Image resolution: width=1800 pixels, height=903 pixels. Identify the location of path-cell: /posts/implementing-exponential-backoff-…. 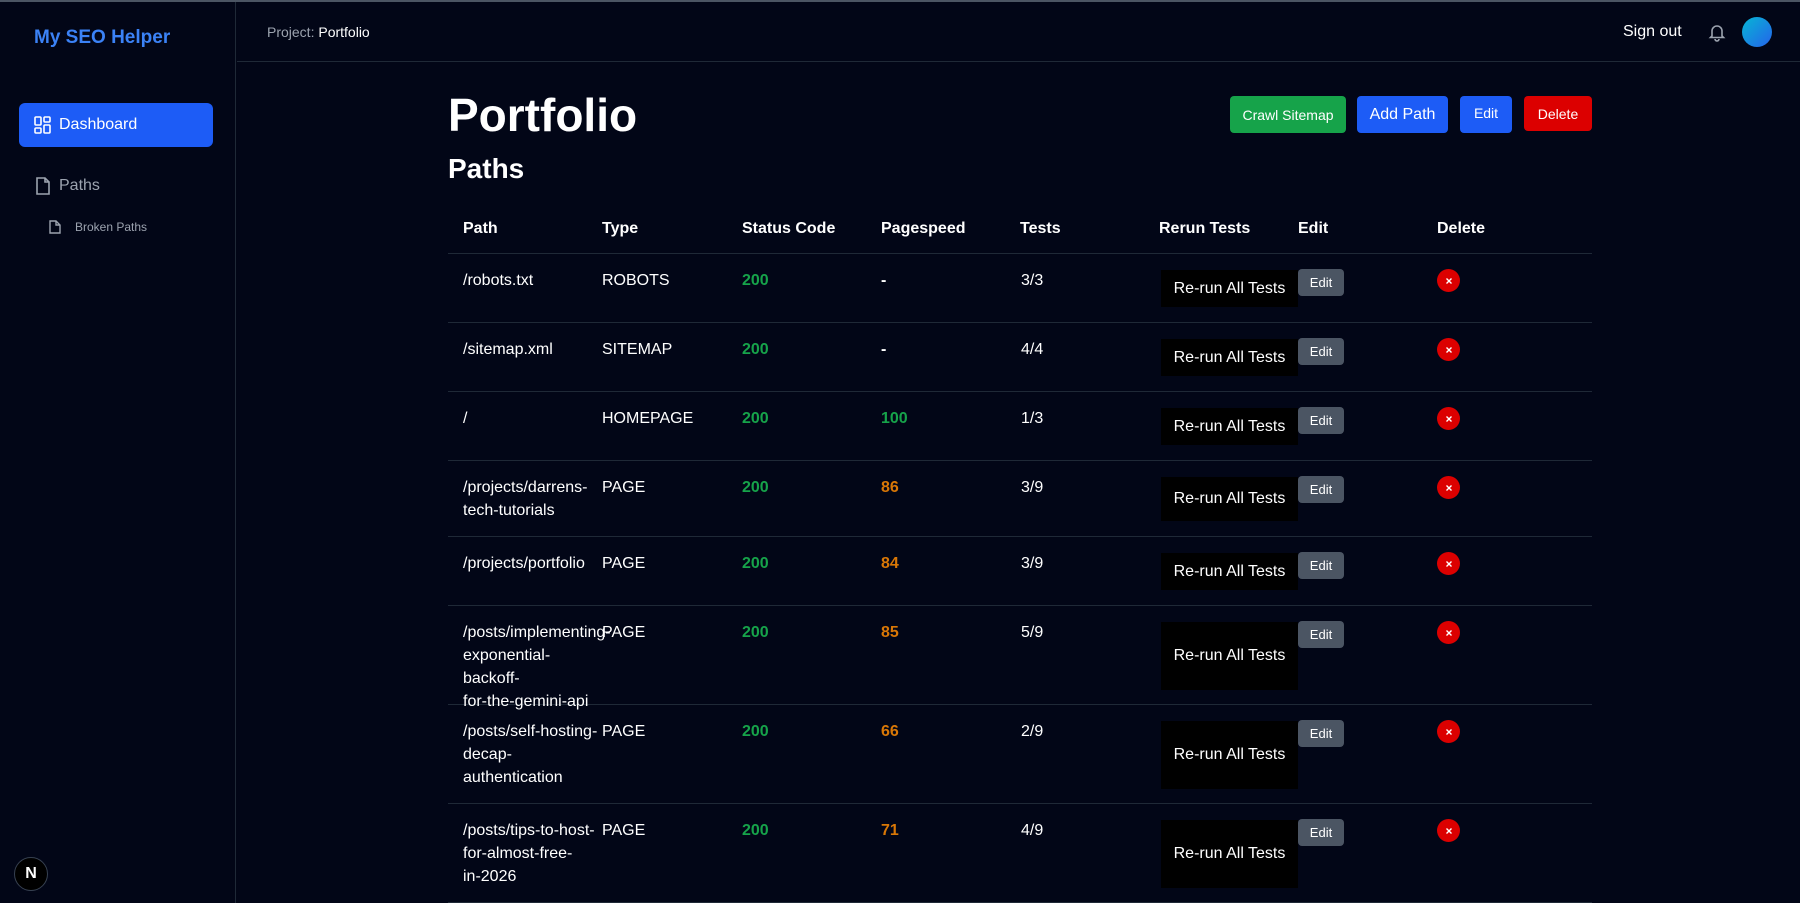
(537, 667).